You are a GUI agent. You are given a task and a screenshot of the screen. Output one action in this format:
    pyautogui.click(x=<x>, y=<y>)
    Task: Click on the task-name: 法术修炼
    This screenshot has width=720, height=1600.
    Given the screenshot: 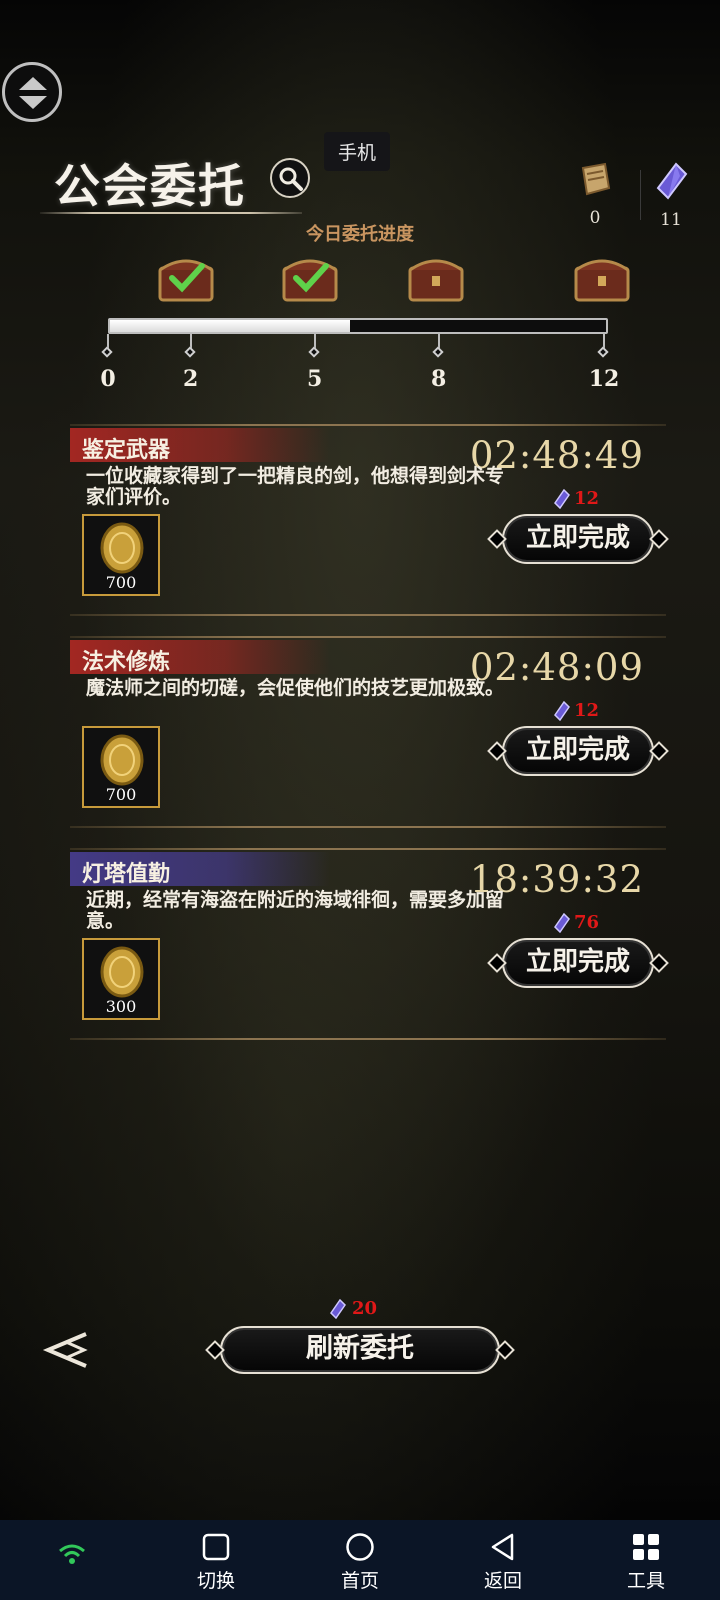 What is the action you would take?
    pyautogui.click(x=126, y=662)
    